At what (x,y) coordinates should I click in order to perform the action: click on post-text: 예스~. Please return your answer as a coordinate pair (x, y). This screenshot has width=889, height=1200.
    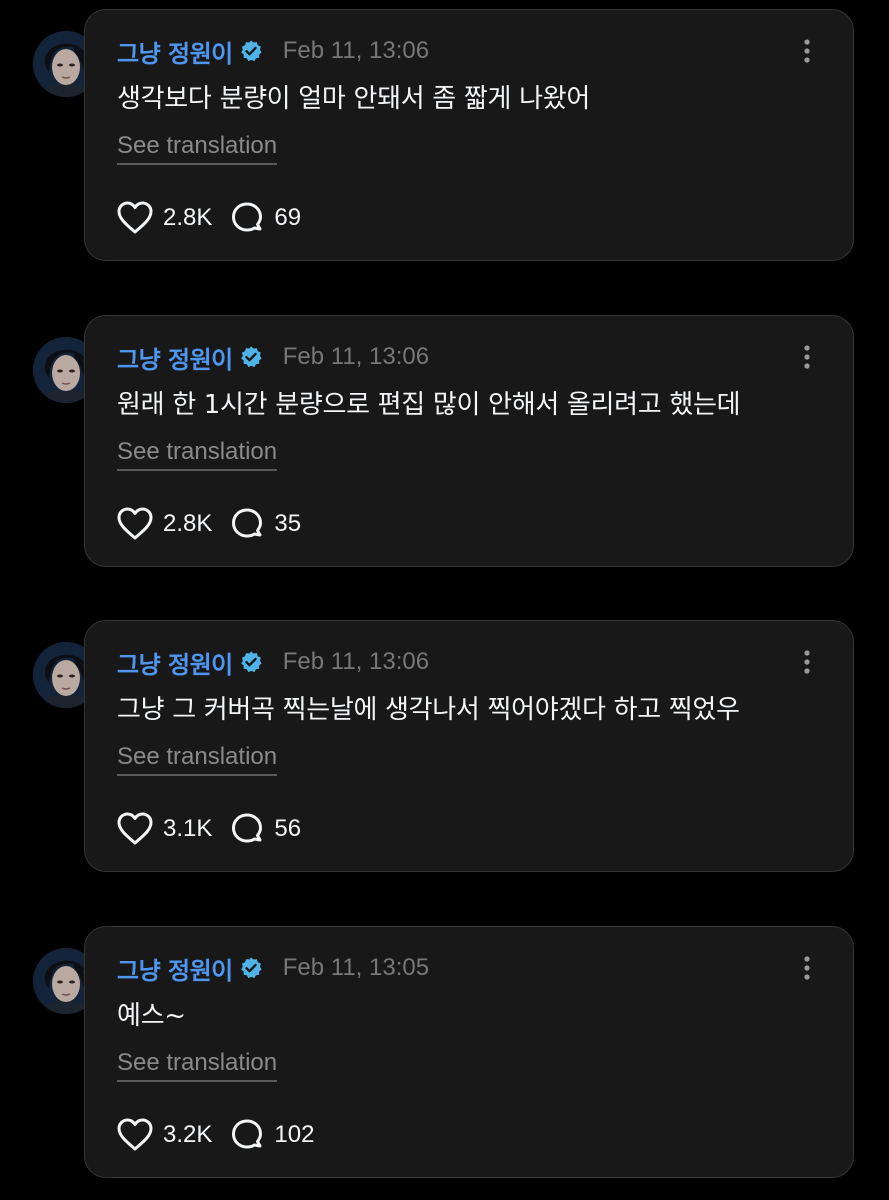
    Looking at the image, I should click on (151, 1016).